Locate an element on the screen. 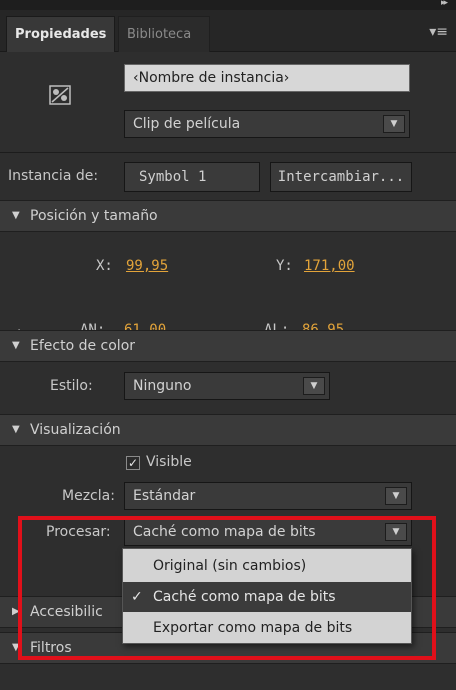 This screenshot has width=456, height=690. y-label: Y: is located at coordinates (284, 266).